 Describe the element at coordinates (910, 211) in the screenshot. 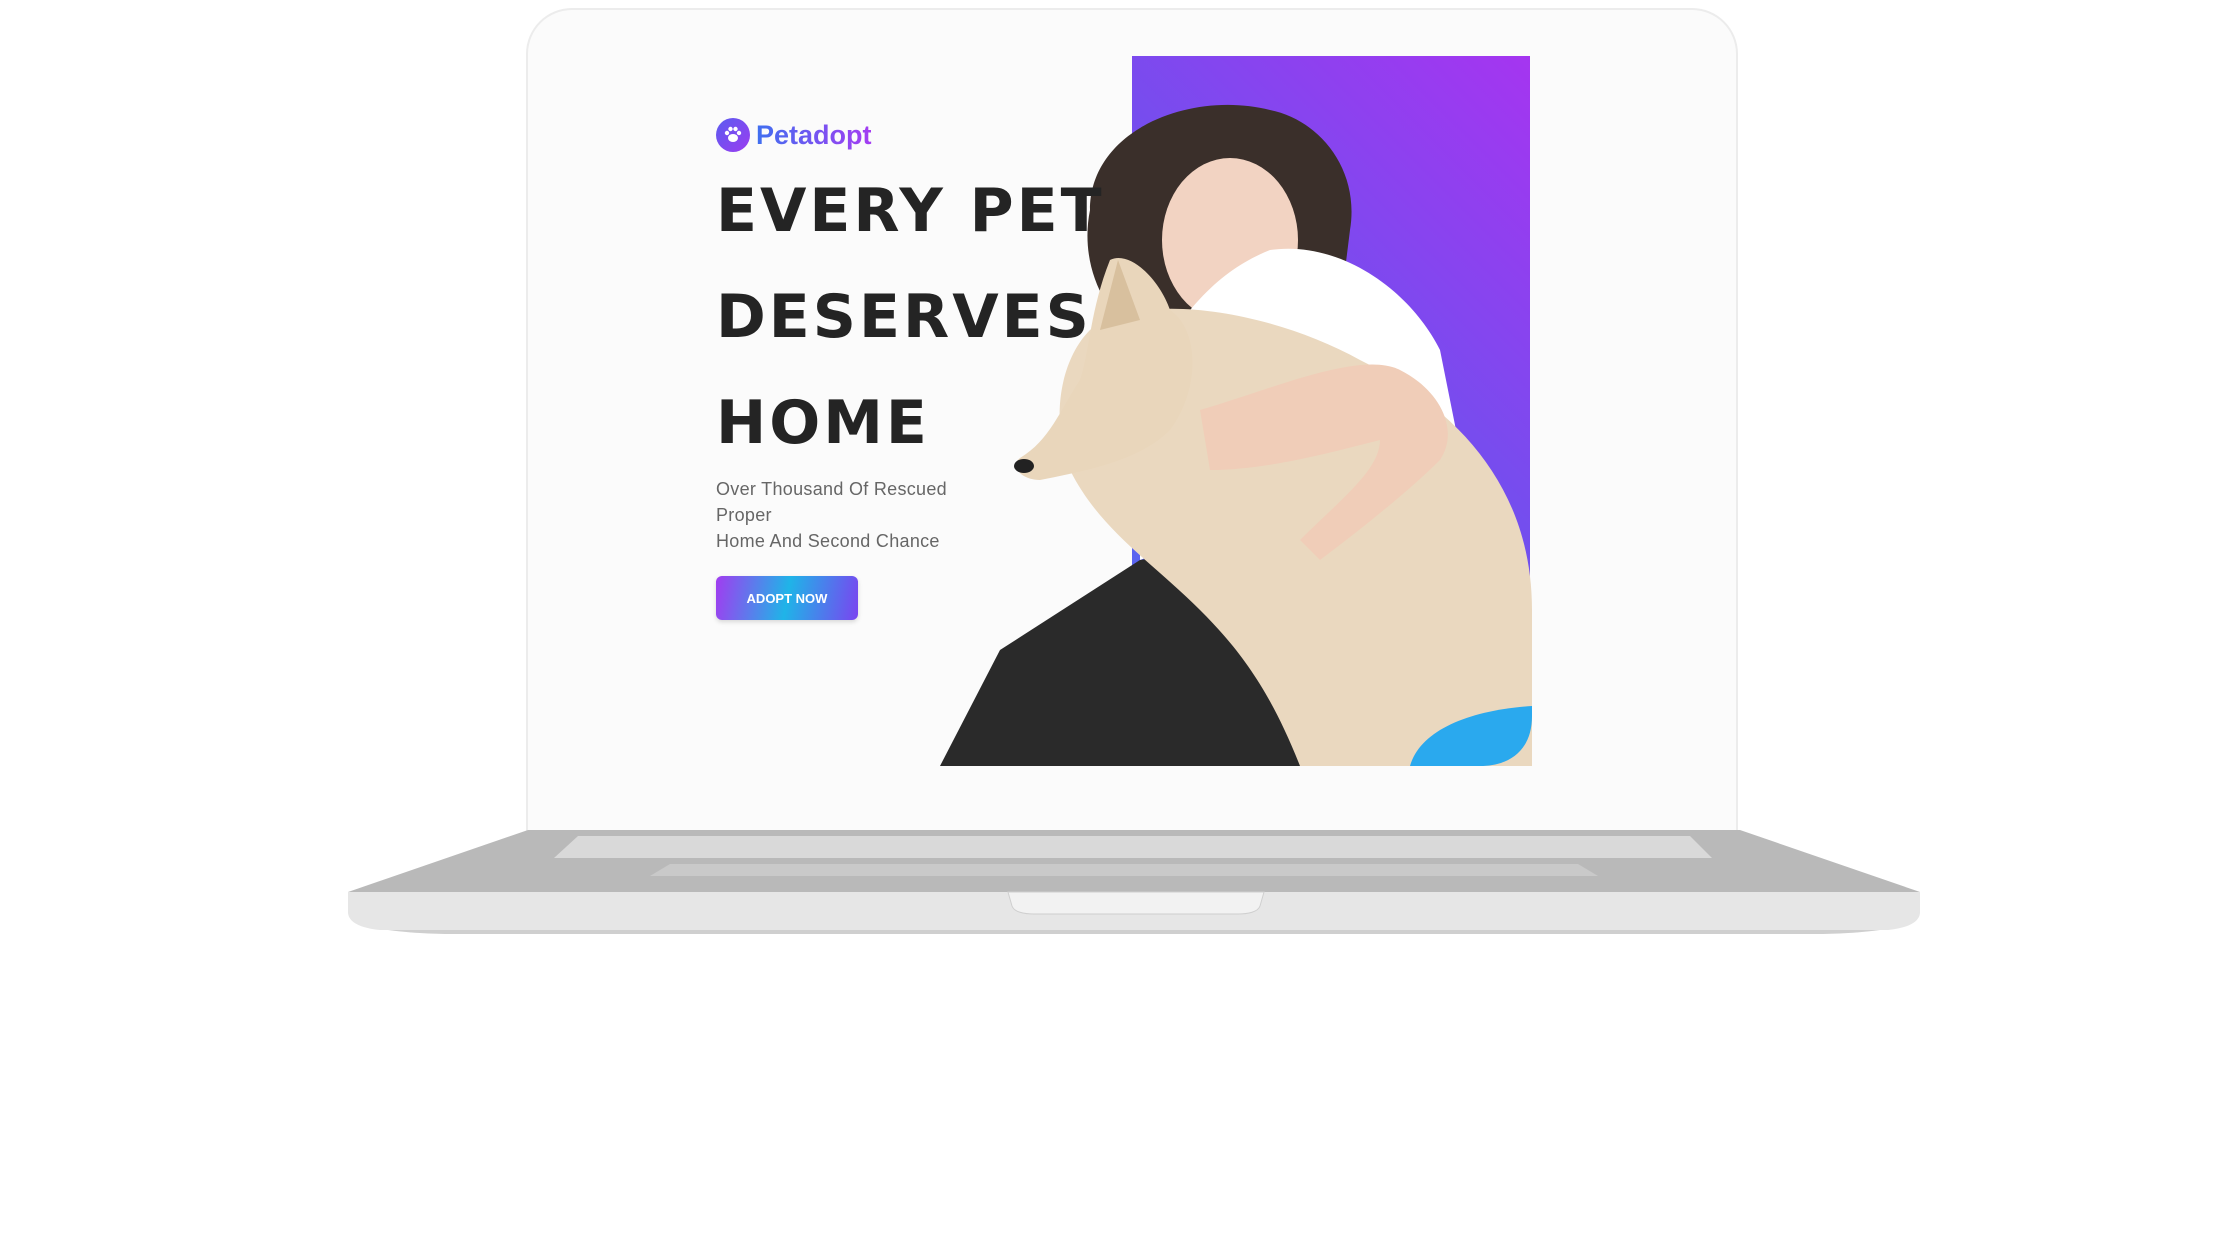

I see `headline-line: EVERY PET` at that location.